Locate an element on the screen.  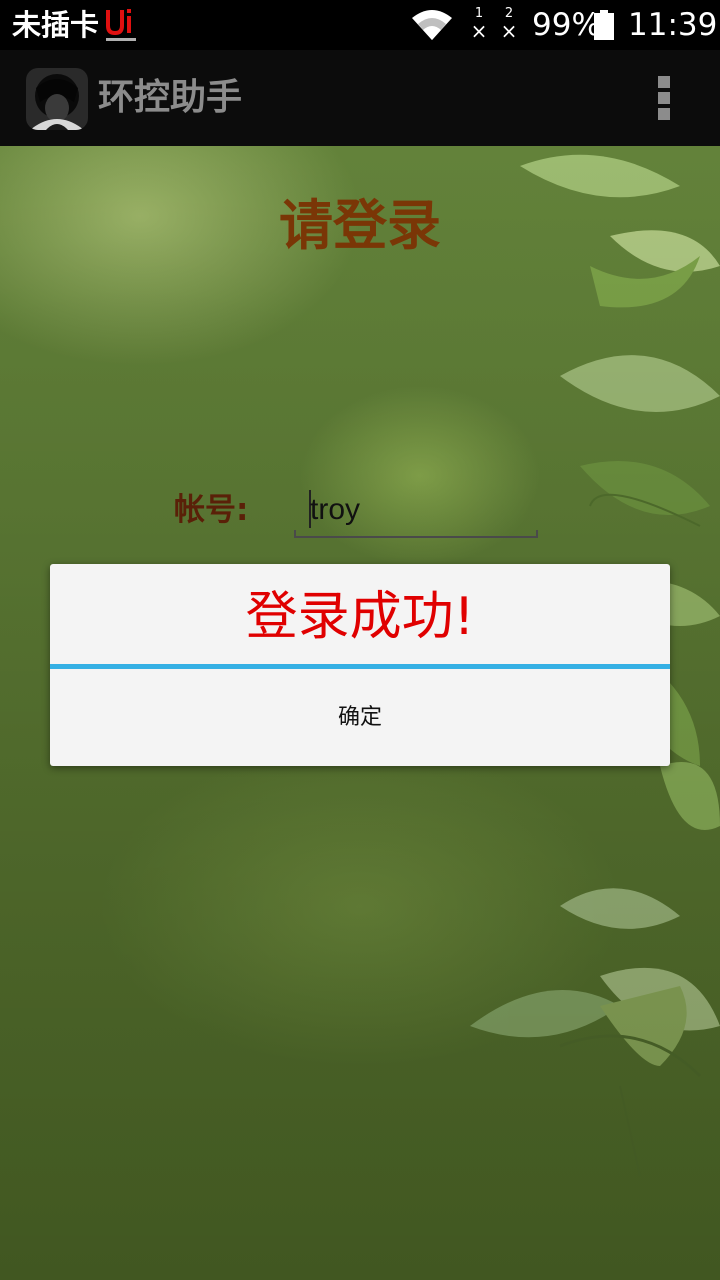
wifi-icon is located at coordinates (432, 25).